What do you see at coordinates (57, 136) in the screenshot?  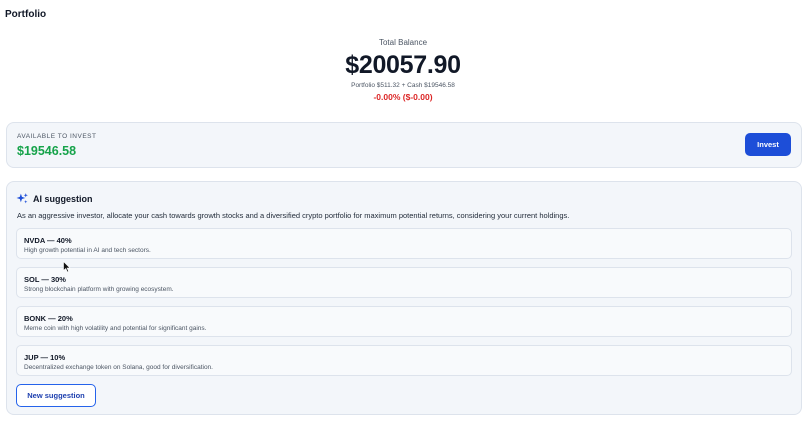 I see `available-to-invest-label: AVAILABLE TO INVEST` at bounding box center [57, 136].